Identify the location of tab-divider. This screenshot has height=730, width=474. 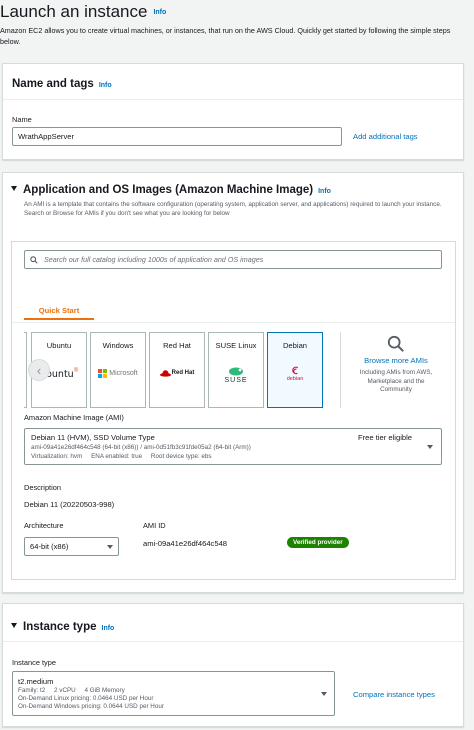
(233, 322).